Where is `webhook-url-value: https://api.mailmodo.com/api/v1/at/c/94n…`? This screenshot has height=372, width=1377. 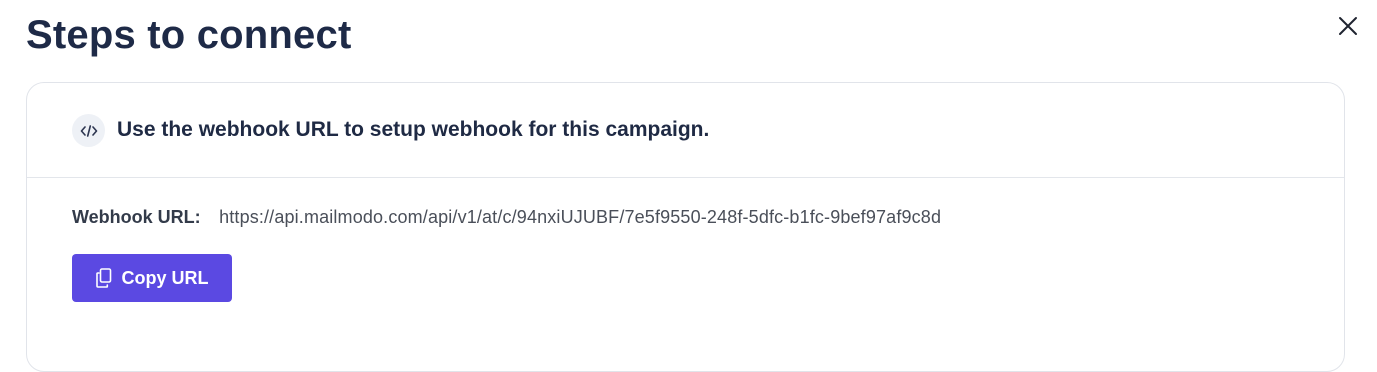
webhook-url-value: https://api.mailmodo.com/api/v1/at/c/94n… is located at coordinates (580, 217).